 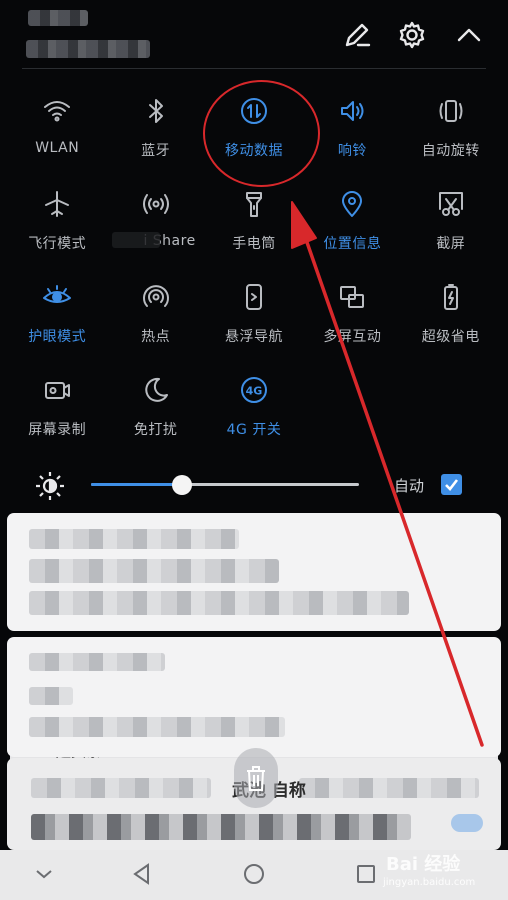 I want to click on clear-notifications-button, so click(x=256, y=778).